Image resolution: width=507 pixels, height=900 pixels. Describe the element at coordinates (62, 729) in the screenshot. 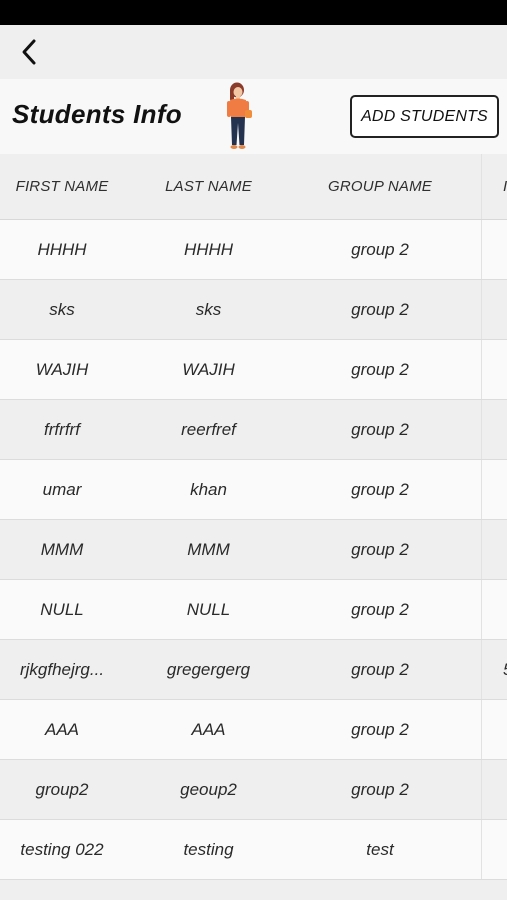

I see `first-name-cell: AAA` at that location.